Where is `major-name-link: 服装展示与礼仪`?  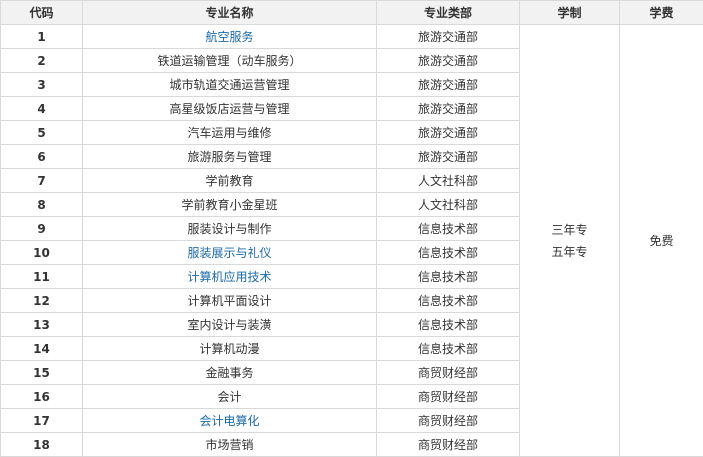 major-name-link: 服装展示与礼仪 is located at coordinates (229, 253).